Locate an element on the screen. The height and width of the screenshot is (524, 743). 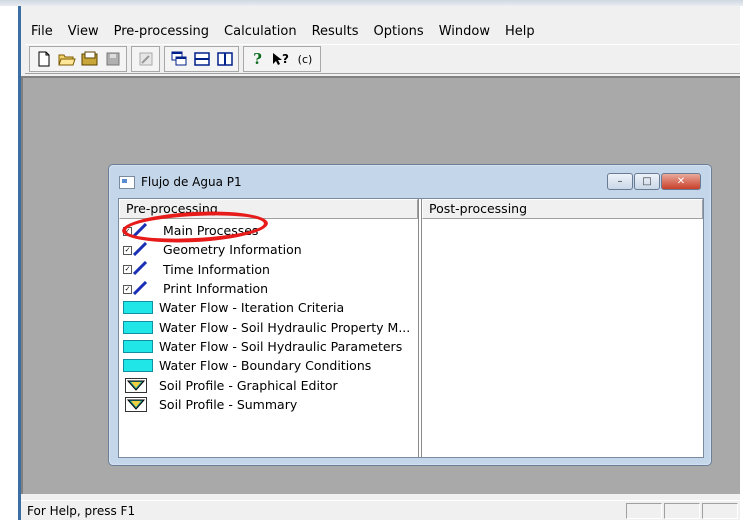
list-item-print-information: ✓ Print Information is located at coordinates (268, 288).